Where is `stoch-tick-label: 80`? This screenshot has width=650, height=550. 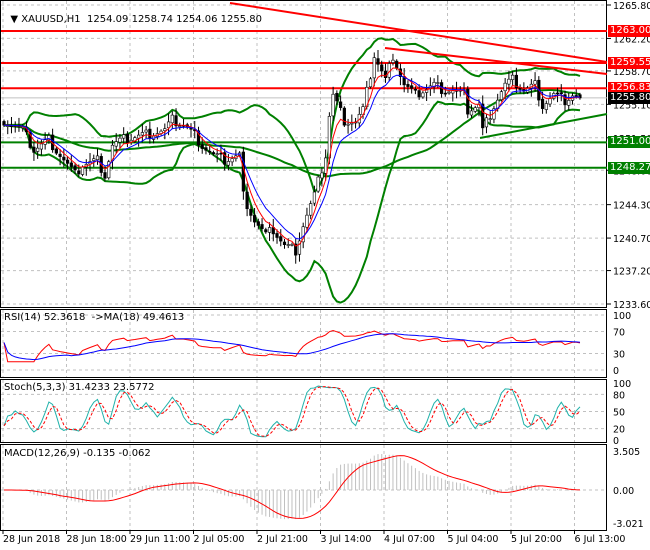 stoch-tick-label: 80 is located at coordinates (619, 395).